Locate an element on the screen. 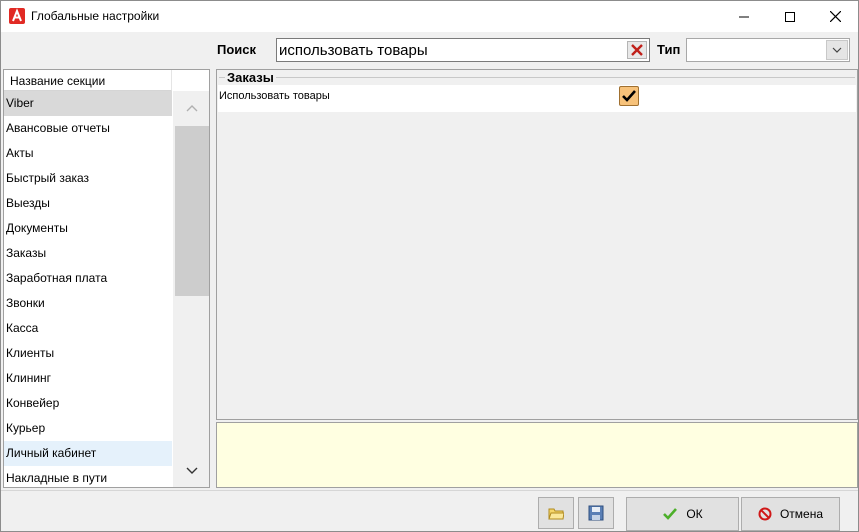 This screenshot has height=532, width=859. scroll-down-button is located at coordinates (191, 470).